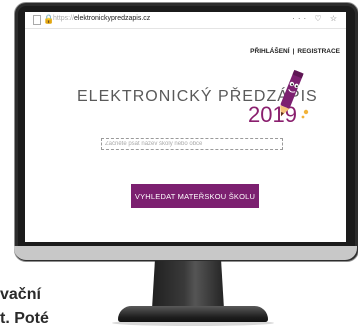 Image resolution: width=358 pixels, height=329 pixels. I want to click on login-link: PŘIHLÁŠENÍ, so click(269, 51).